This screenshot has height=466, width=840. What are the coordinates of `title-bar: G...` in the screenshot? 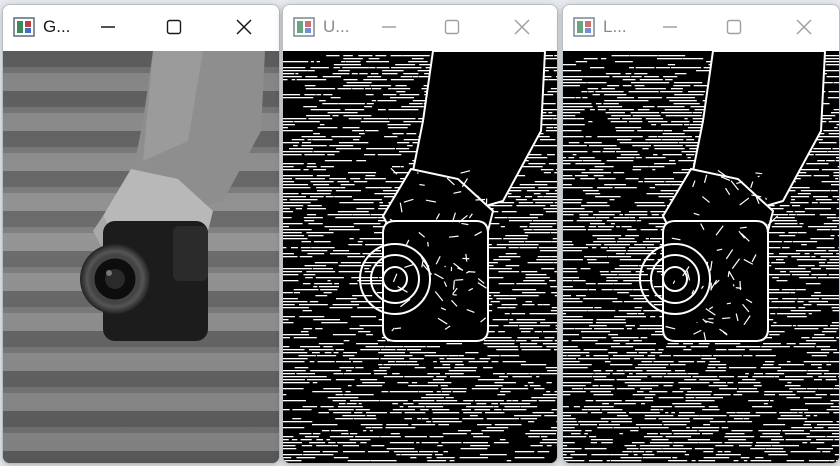 It's located at (141, 27).